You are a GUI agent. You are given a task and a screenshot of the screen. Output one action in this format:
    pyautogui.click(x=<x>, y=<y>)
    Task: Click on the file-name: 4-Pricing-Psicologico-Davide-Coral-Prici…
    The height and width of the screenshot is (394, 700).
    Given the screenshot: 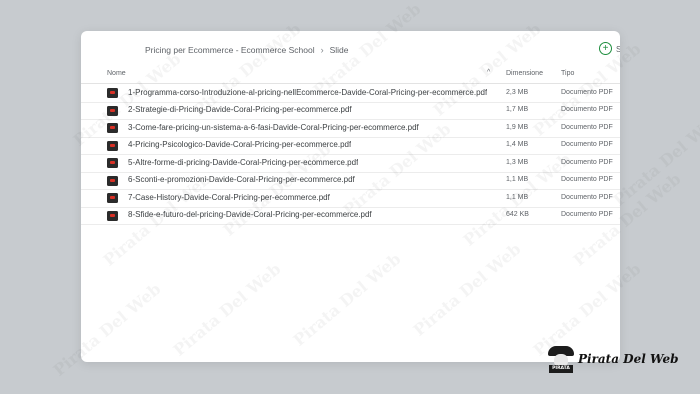 What is the action you would take?
    pyautogui.click(x=239, y=144)
    